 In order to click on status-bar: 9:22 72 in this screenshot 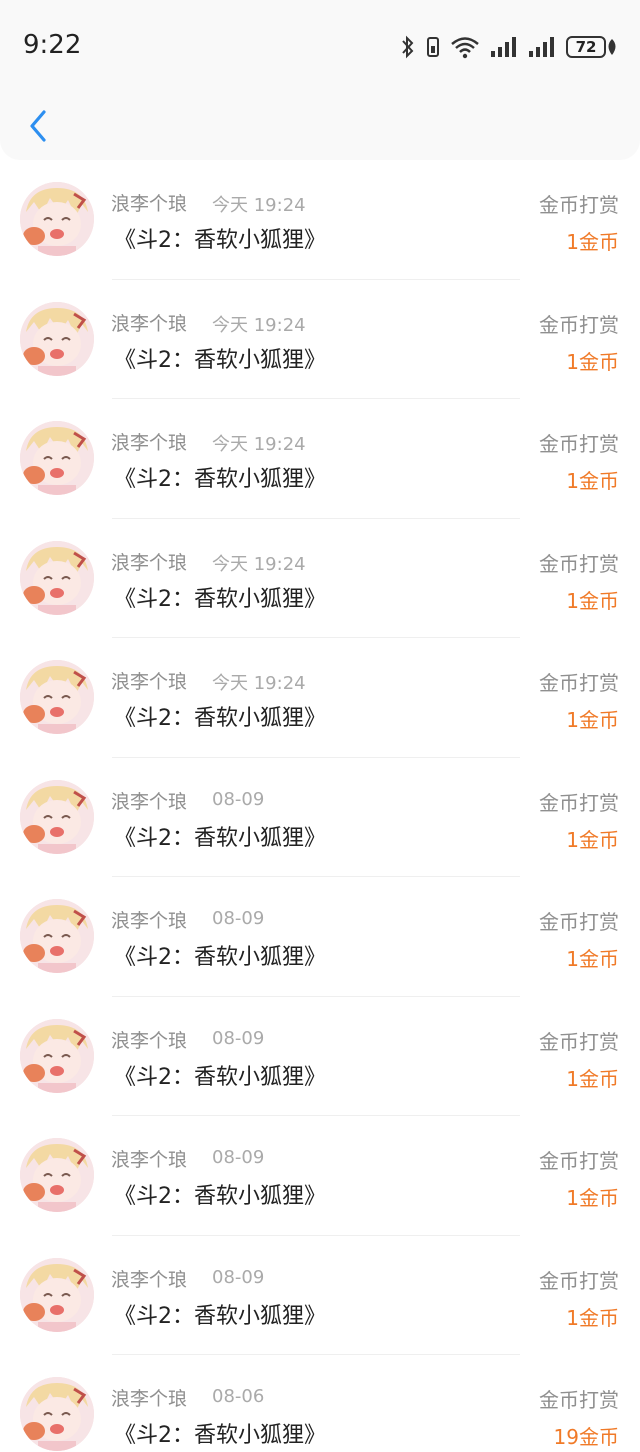, I will do `click(320, 48)`.